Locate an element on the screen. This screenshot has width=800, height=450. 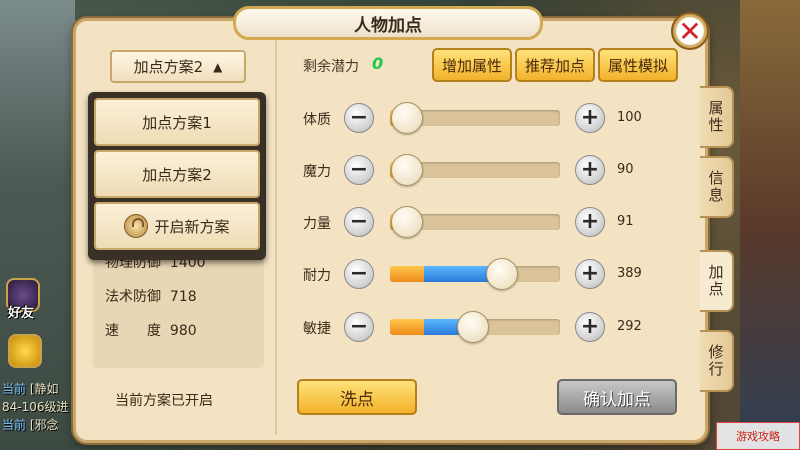
scheme-select: 加点方案2 ▲ is located at coordinates (178, 66).